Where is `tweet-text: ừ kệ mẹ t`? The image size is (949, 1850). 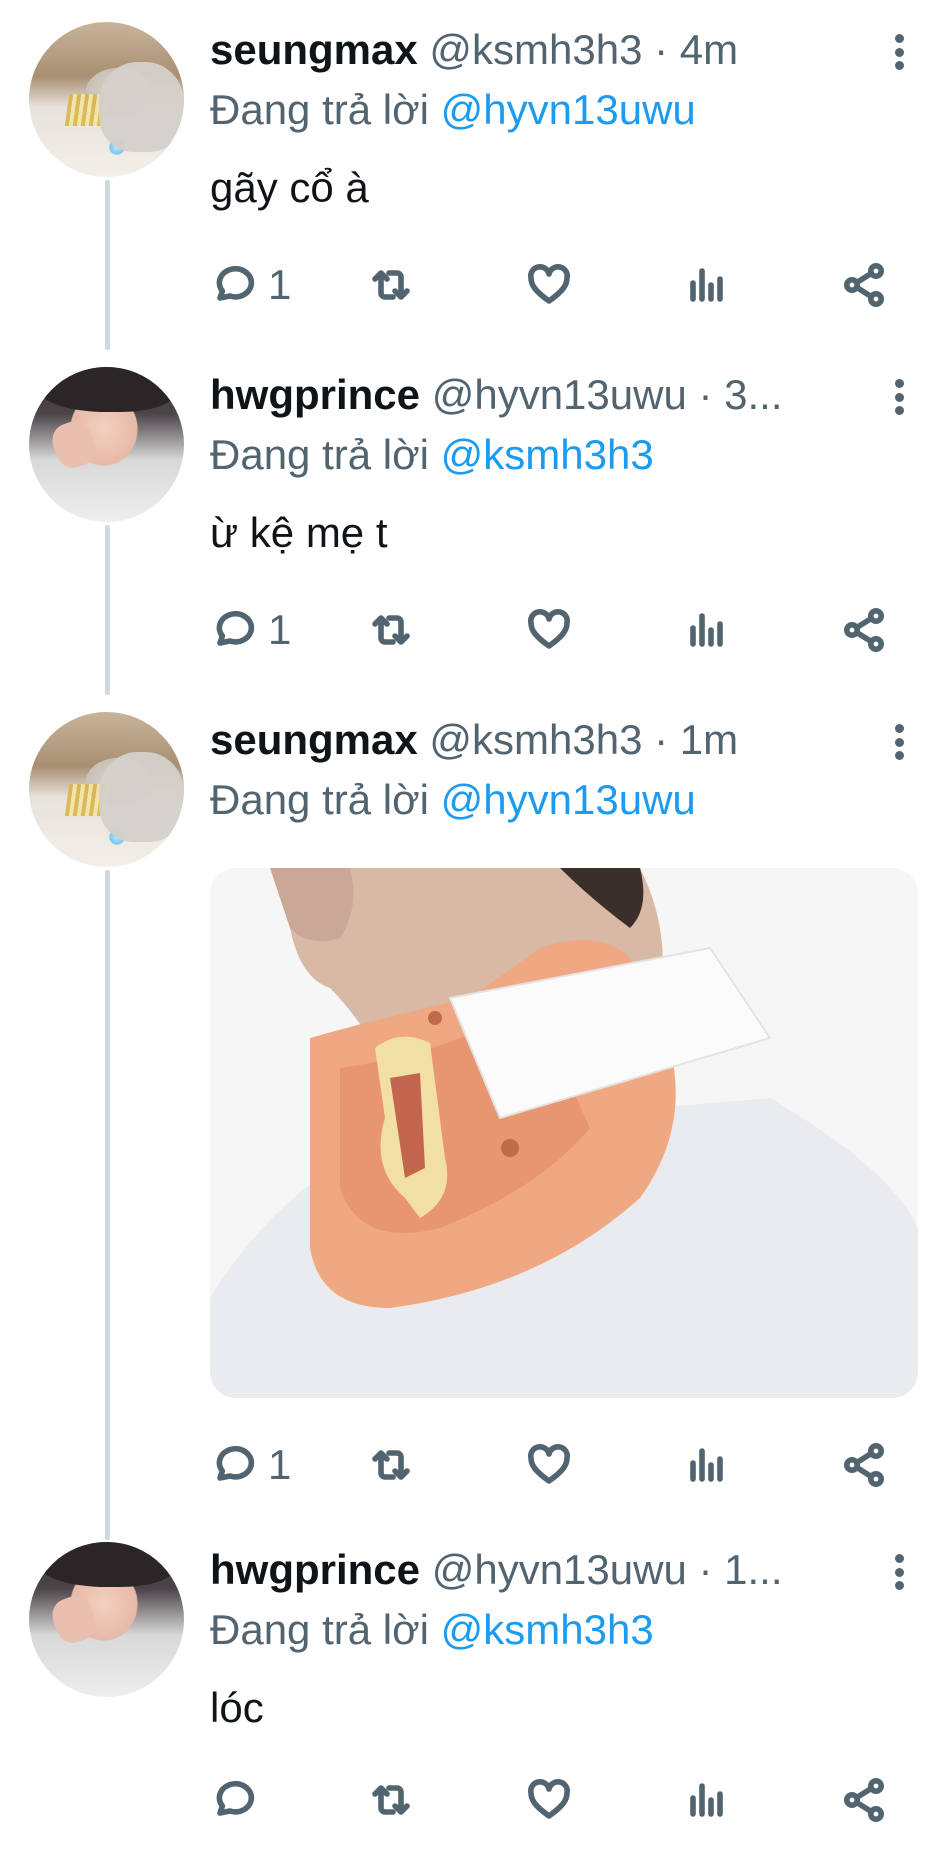
tweet-text: ừ kệ mẹ t is located at coordinates (299, 532).